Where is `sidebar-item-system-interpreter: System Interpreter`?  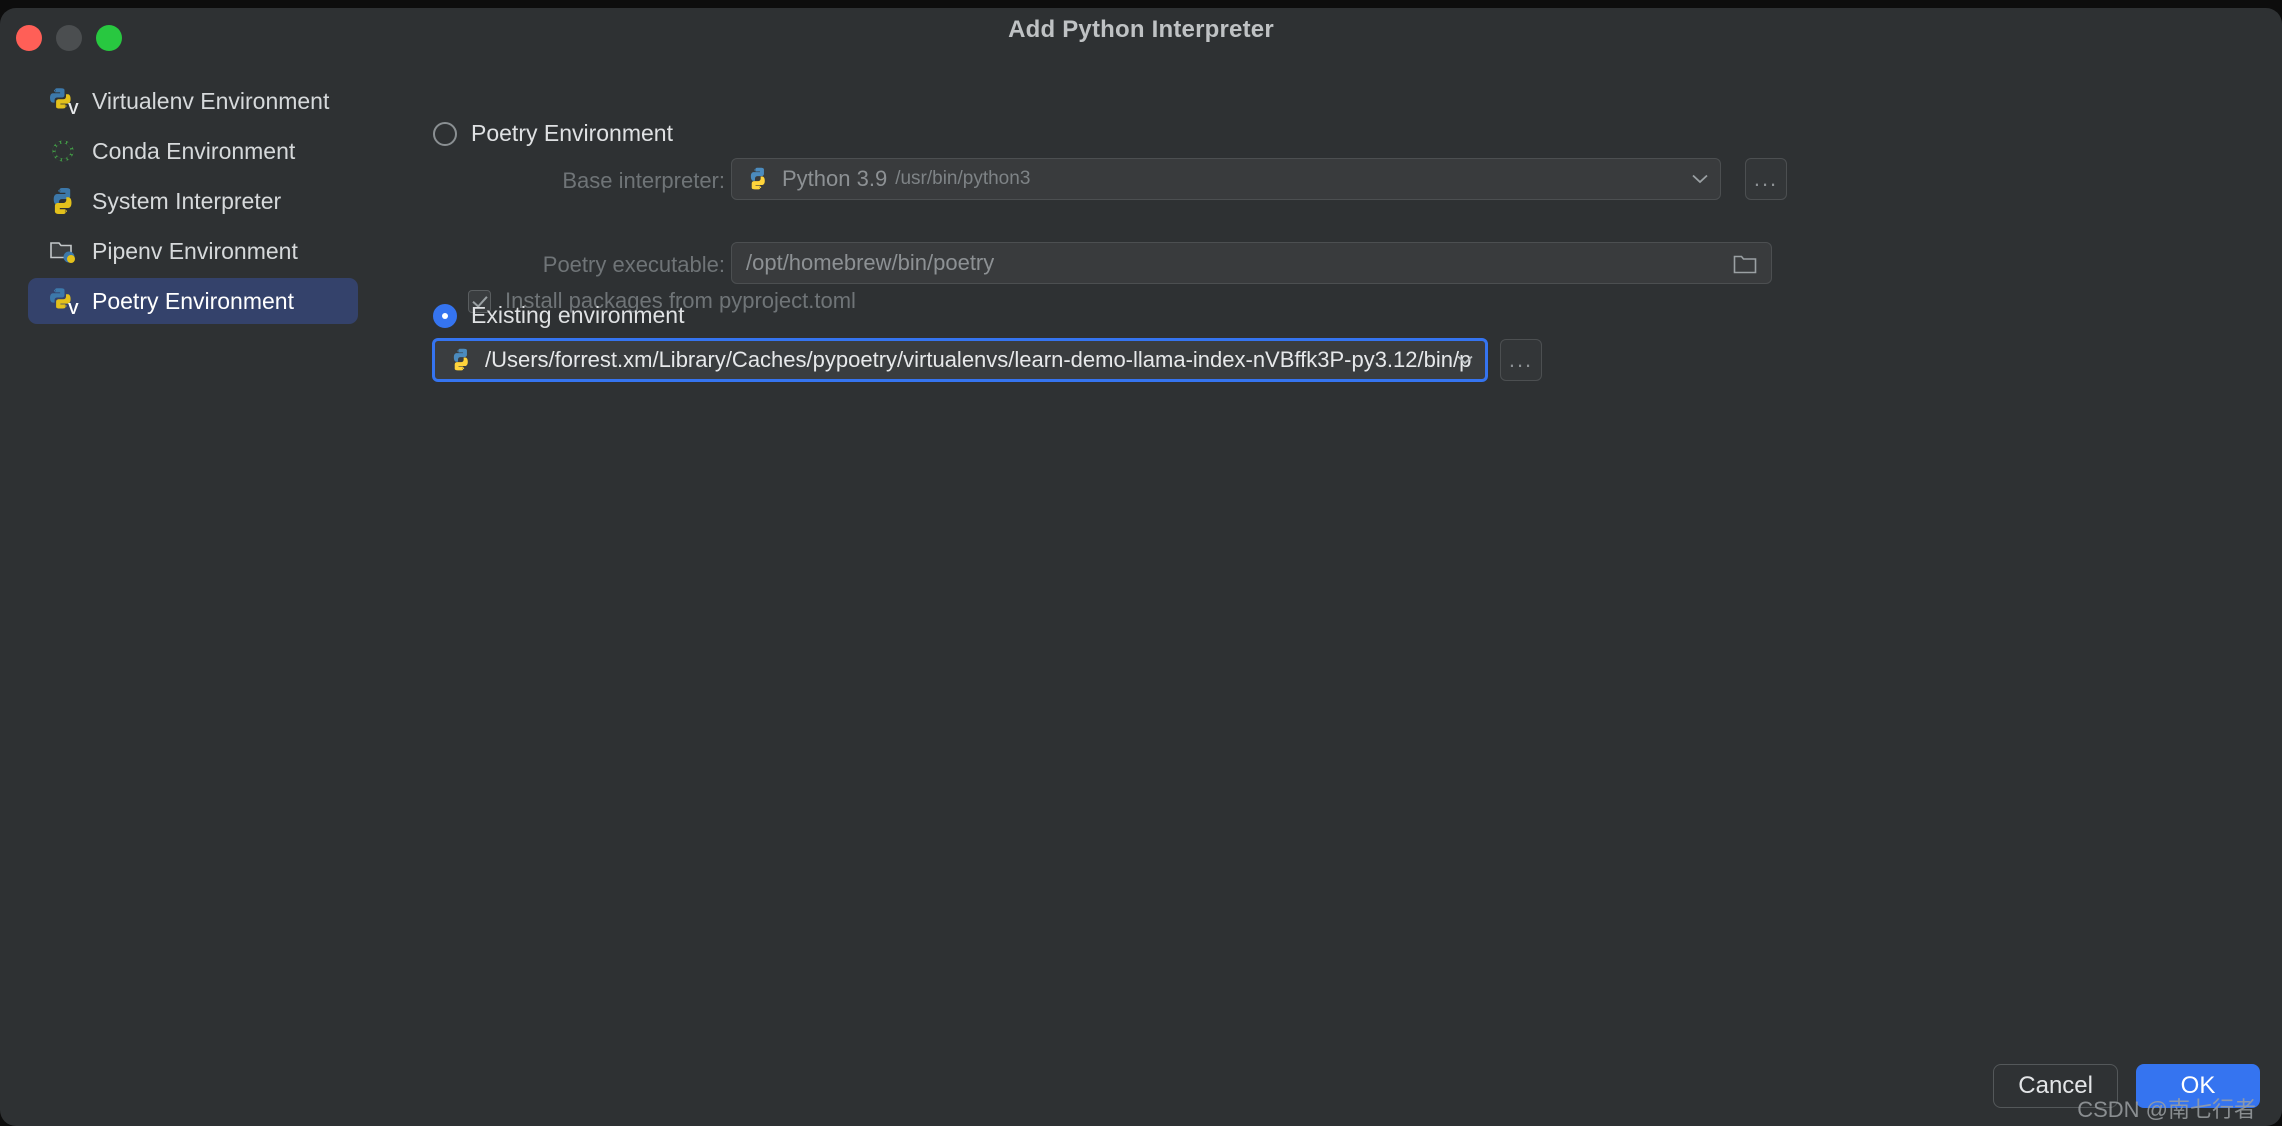
sidebar-item-system-interpreter: System Interpreter is located at coordinates (193, 201).